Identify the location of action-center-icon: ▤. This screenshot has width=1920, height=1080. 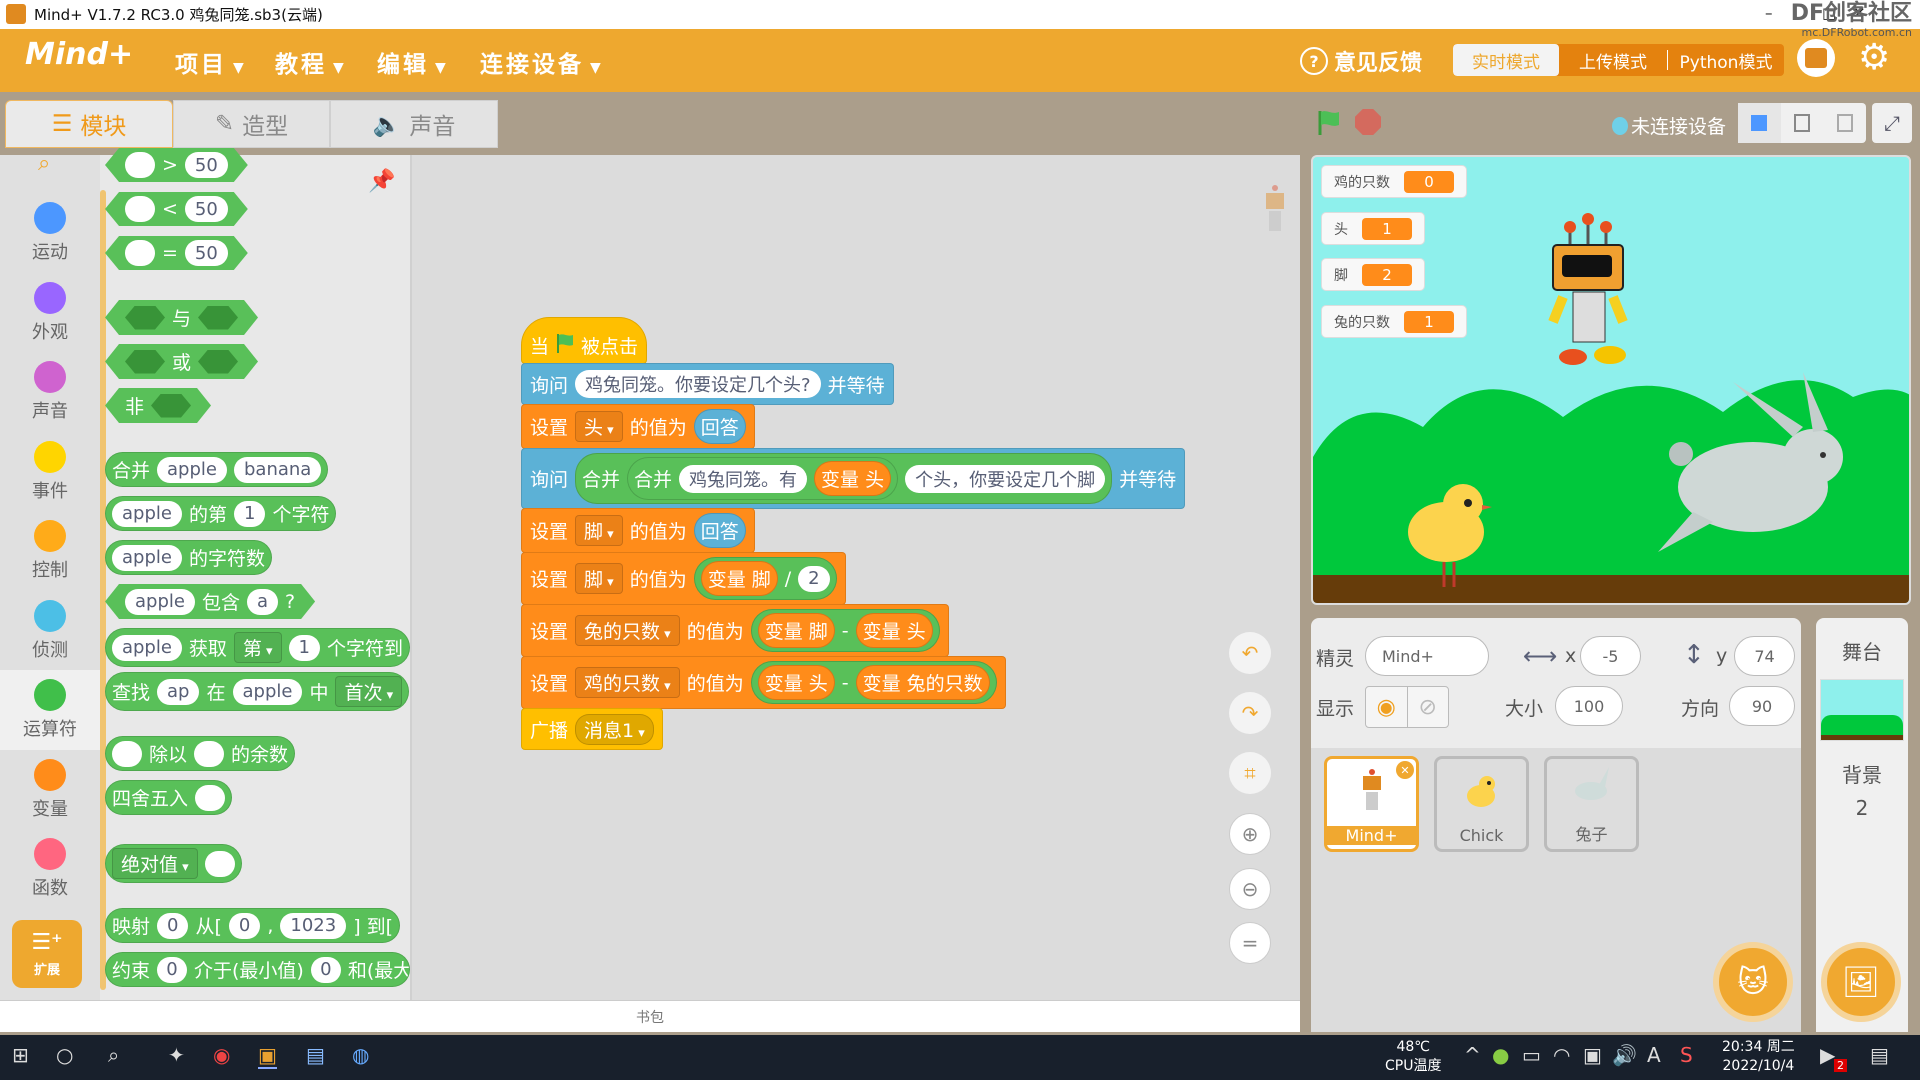
(1879, 1055).